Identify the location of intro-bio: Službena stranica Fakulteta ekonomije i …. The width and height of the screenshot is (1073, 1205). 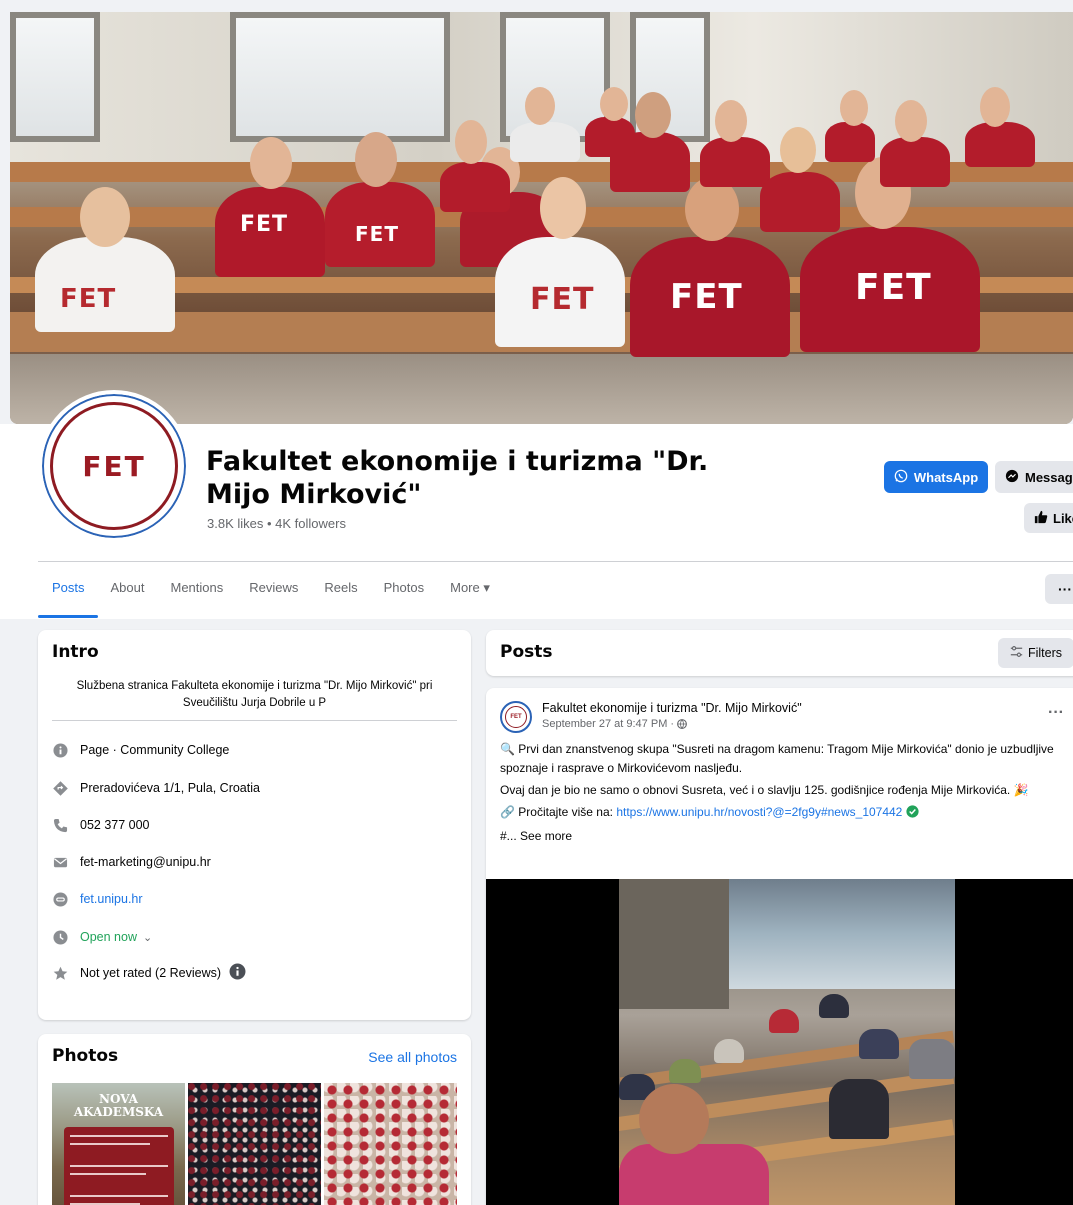
(254, 694).